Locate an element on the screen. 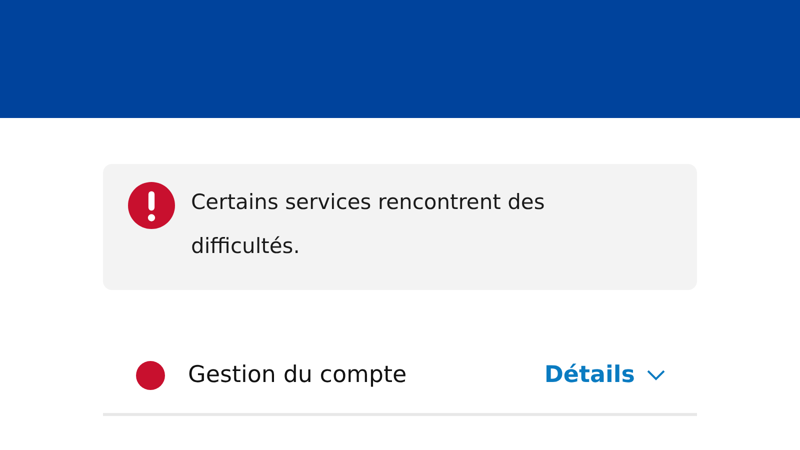 This screenshot has width=800, height=450. chevron-icon is located at coordinates (656, 375).